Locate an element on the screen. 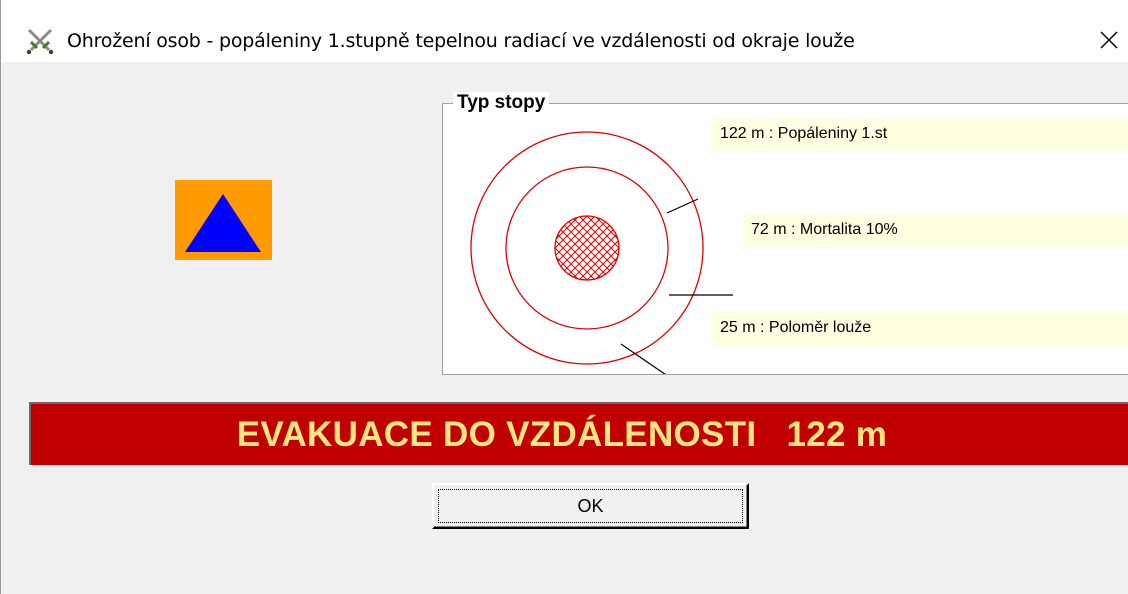  close-icon is located at coordinates (1109, 40).